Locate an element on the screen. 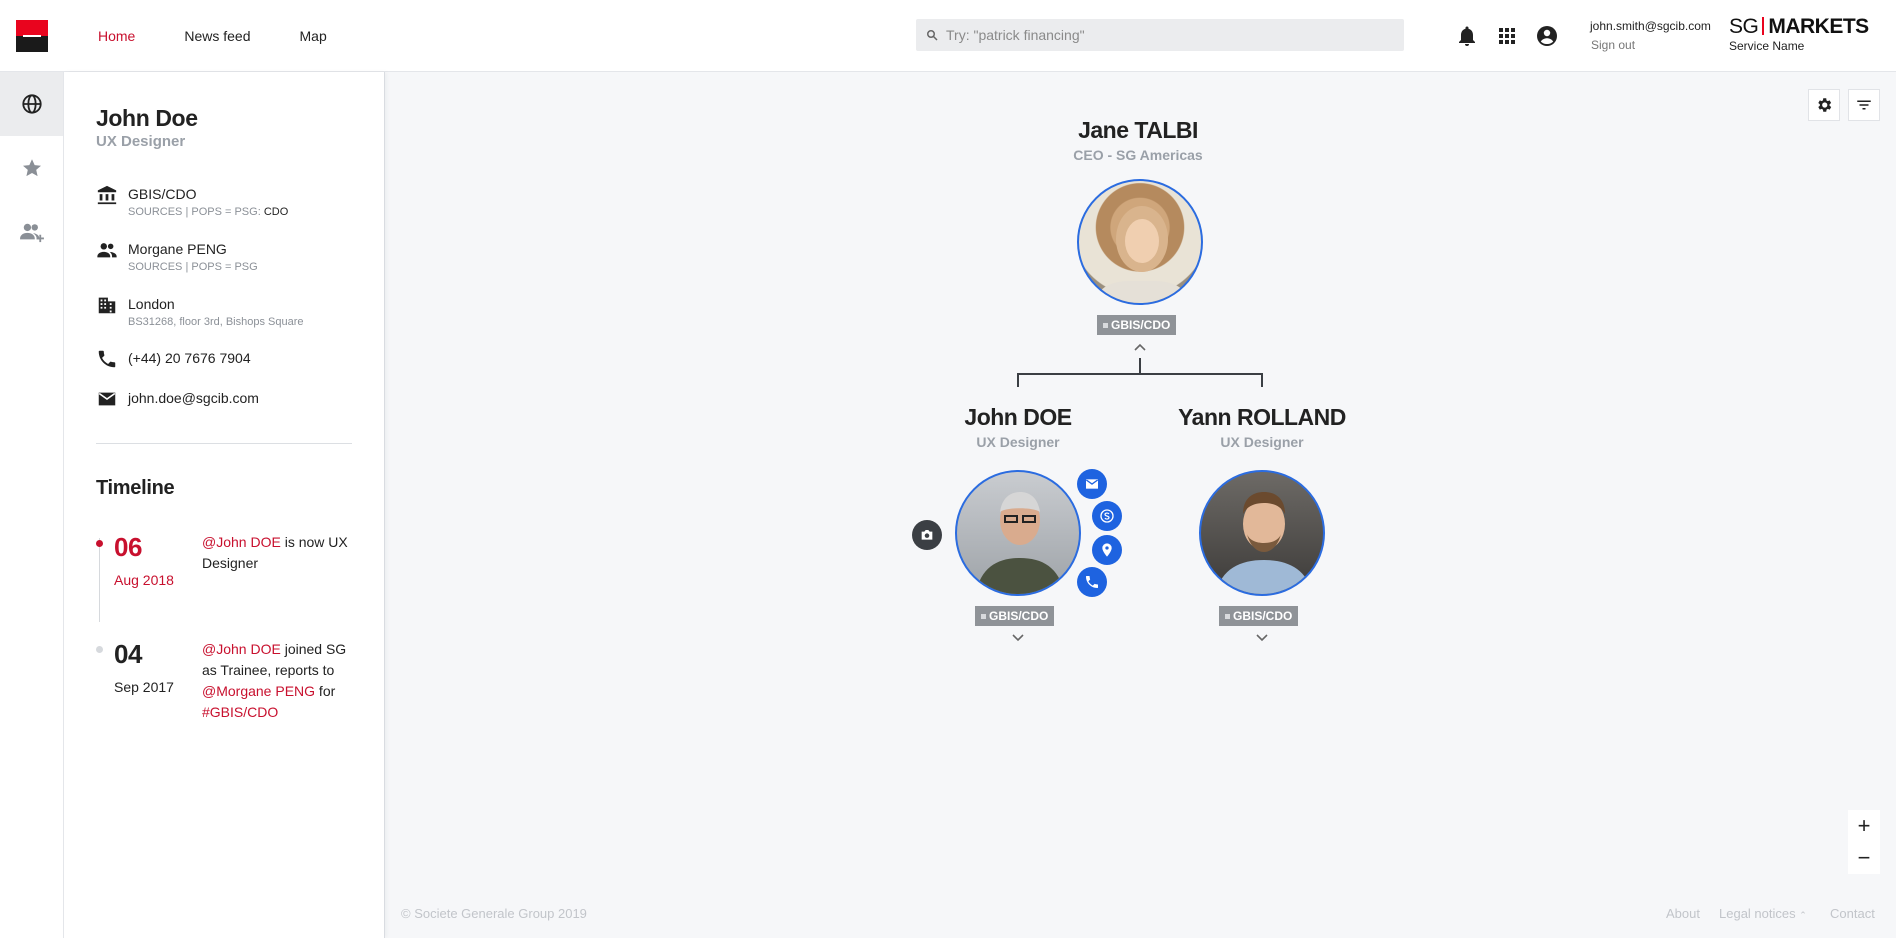 This screenshot has width=1896, height=938. portrait-yann is located at coordinates (1264, 543).